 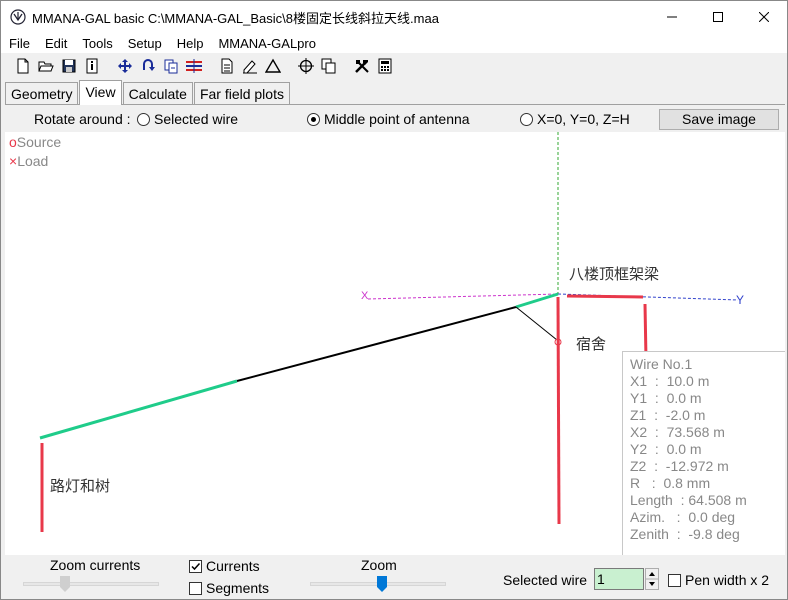 What do you see at coordinates (666, 449) in the screenshot?
I see `wire-info-y2: Y2 : 0.0 m` at bounding box center [666, 449].